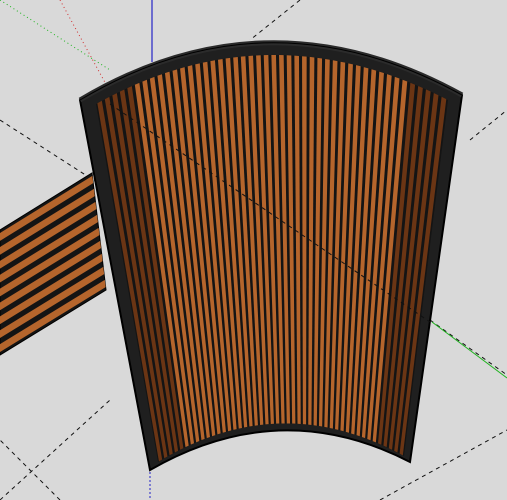 The width and height of the screenshot is (507, 500). What do you see at coordinates (53, 264) in the screenshot?
I see `flat-slat-panel` at bounding box center [53, 264].